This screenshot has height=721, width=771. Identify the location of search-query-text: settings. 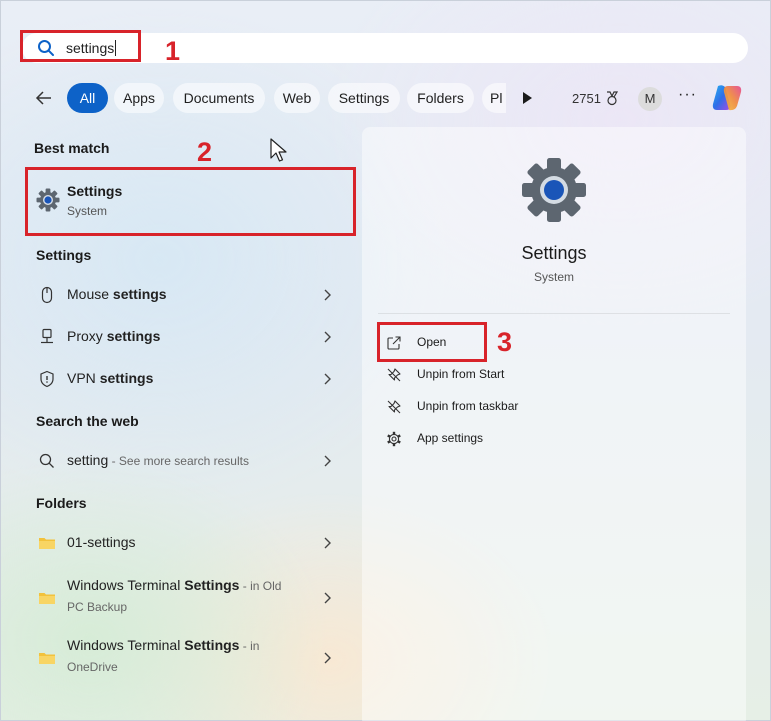
(90, 48).